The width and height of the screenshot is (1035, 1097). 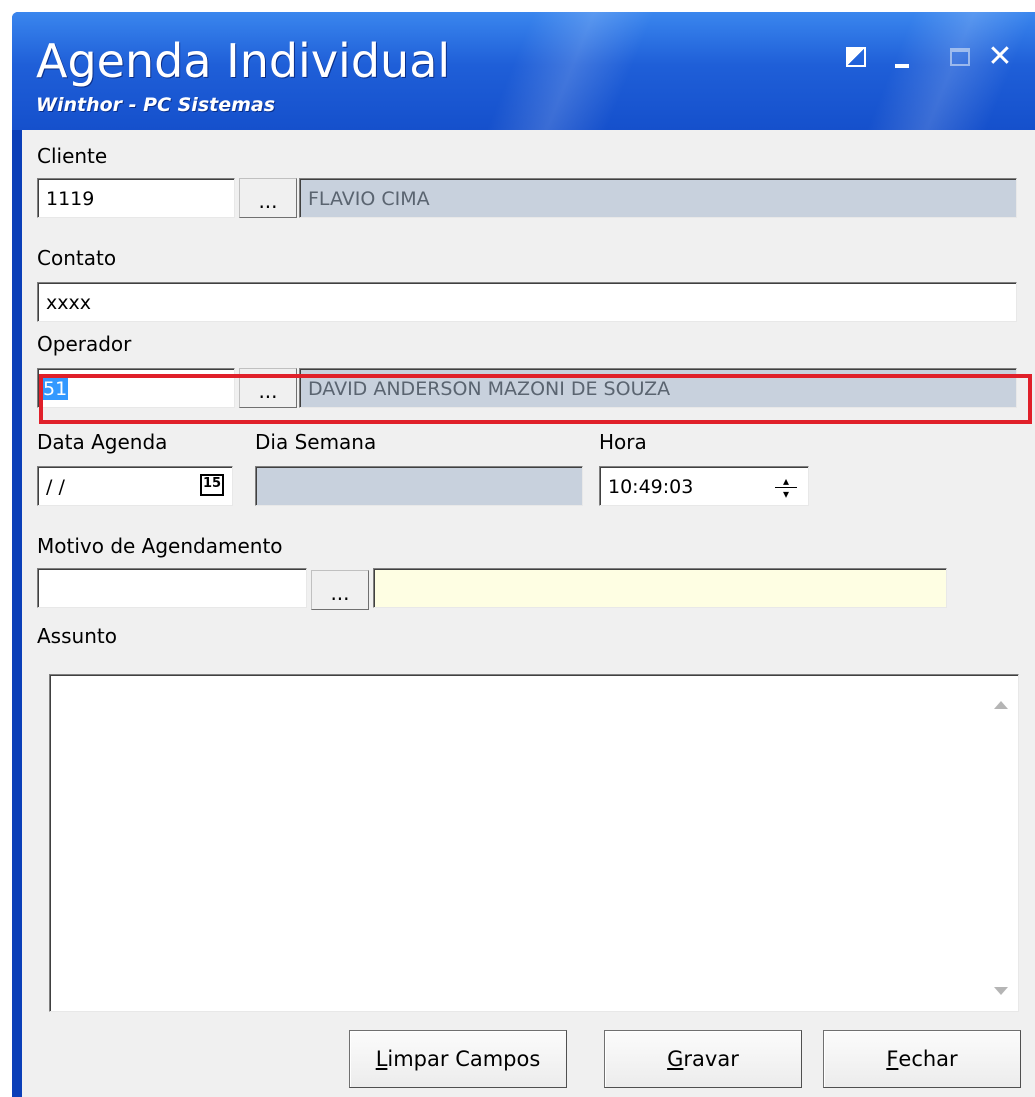 I want to click on restore-icon, so click(x=856, y=57).